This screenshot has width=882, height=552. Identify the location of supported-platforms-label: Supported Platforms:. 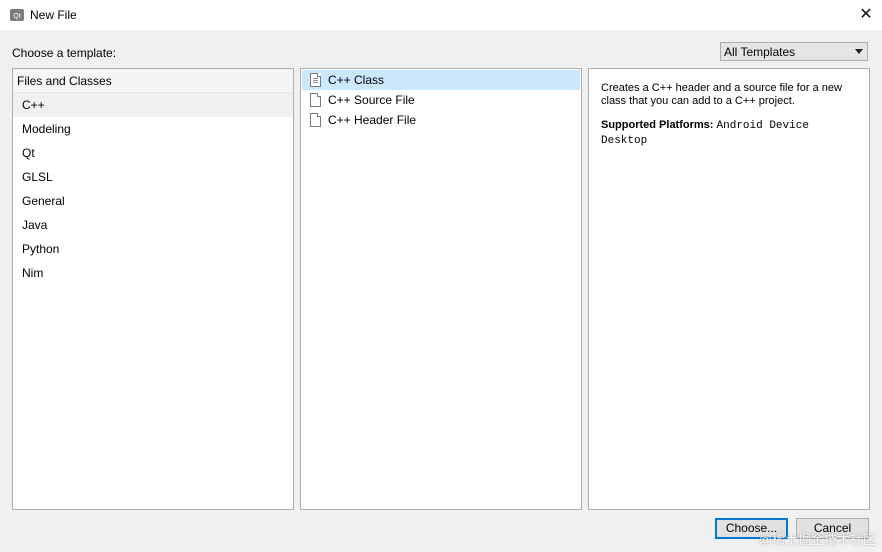
(657, 125).